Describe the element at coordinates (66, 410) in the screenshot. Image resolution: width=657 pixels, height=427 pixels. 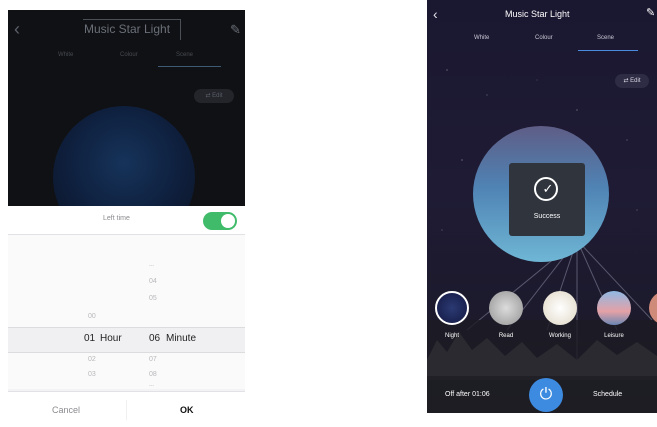
I see `cancel-button: Cancel` at that location.